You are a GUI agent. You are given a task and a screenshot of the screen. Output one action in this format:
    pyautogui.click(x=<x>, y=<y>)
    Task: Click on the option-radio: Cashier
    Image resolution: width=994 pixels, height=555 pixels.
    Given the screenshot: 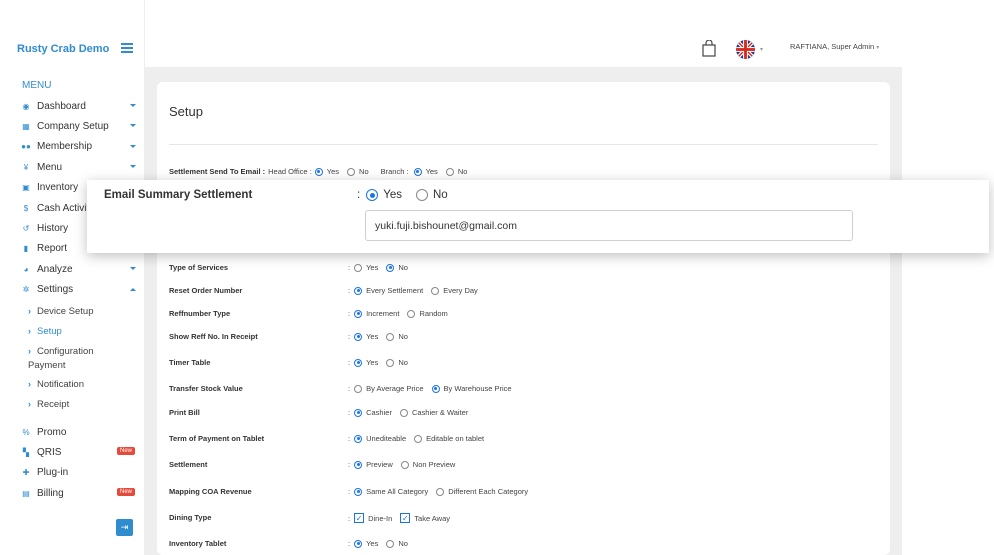 What is the action you would take?
    pyautogui.click(x=373, y=412)
    